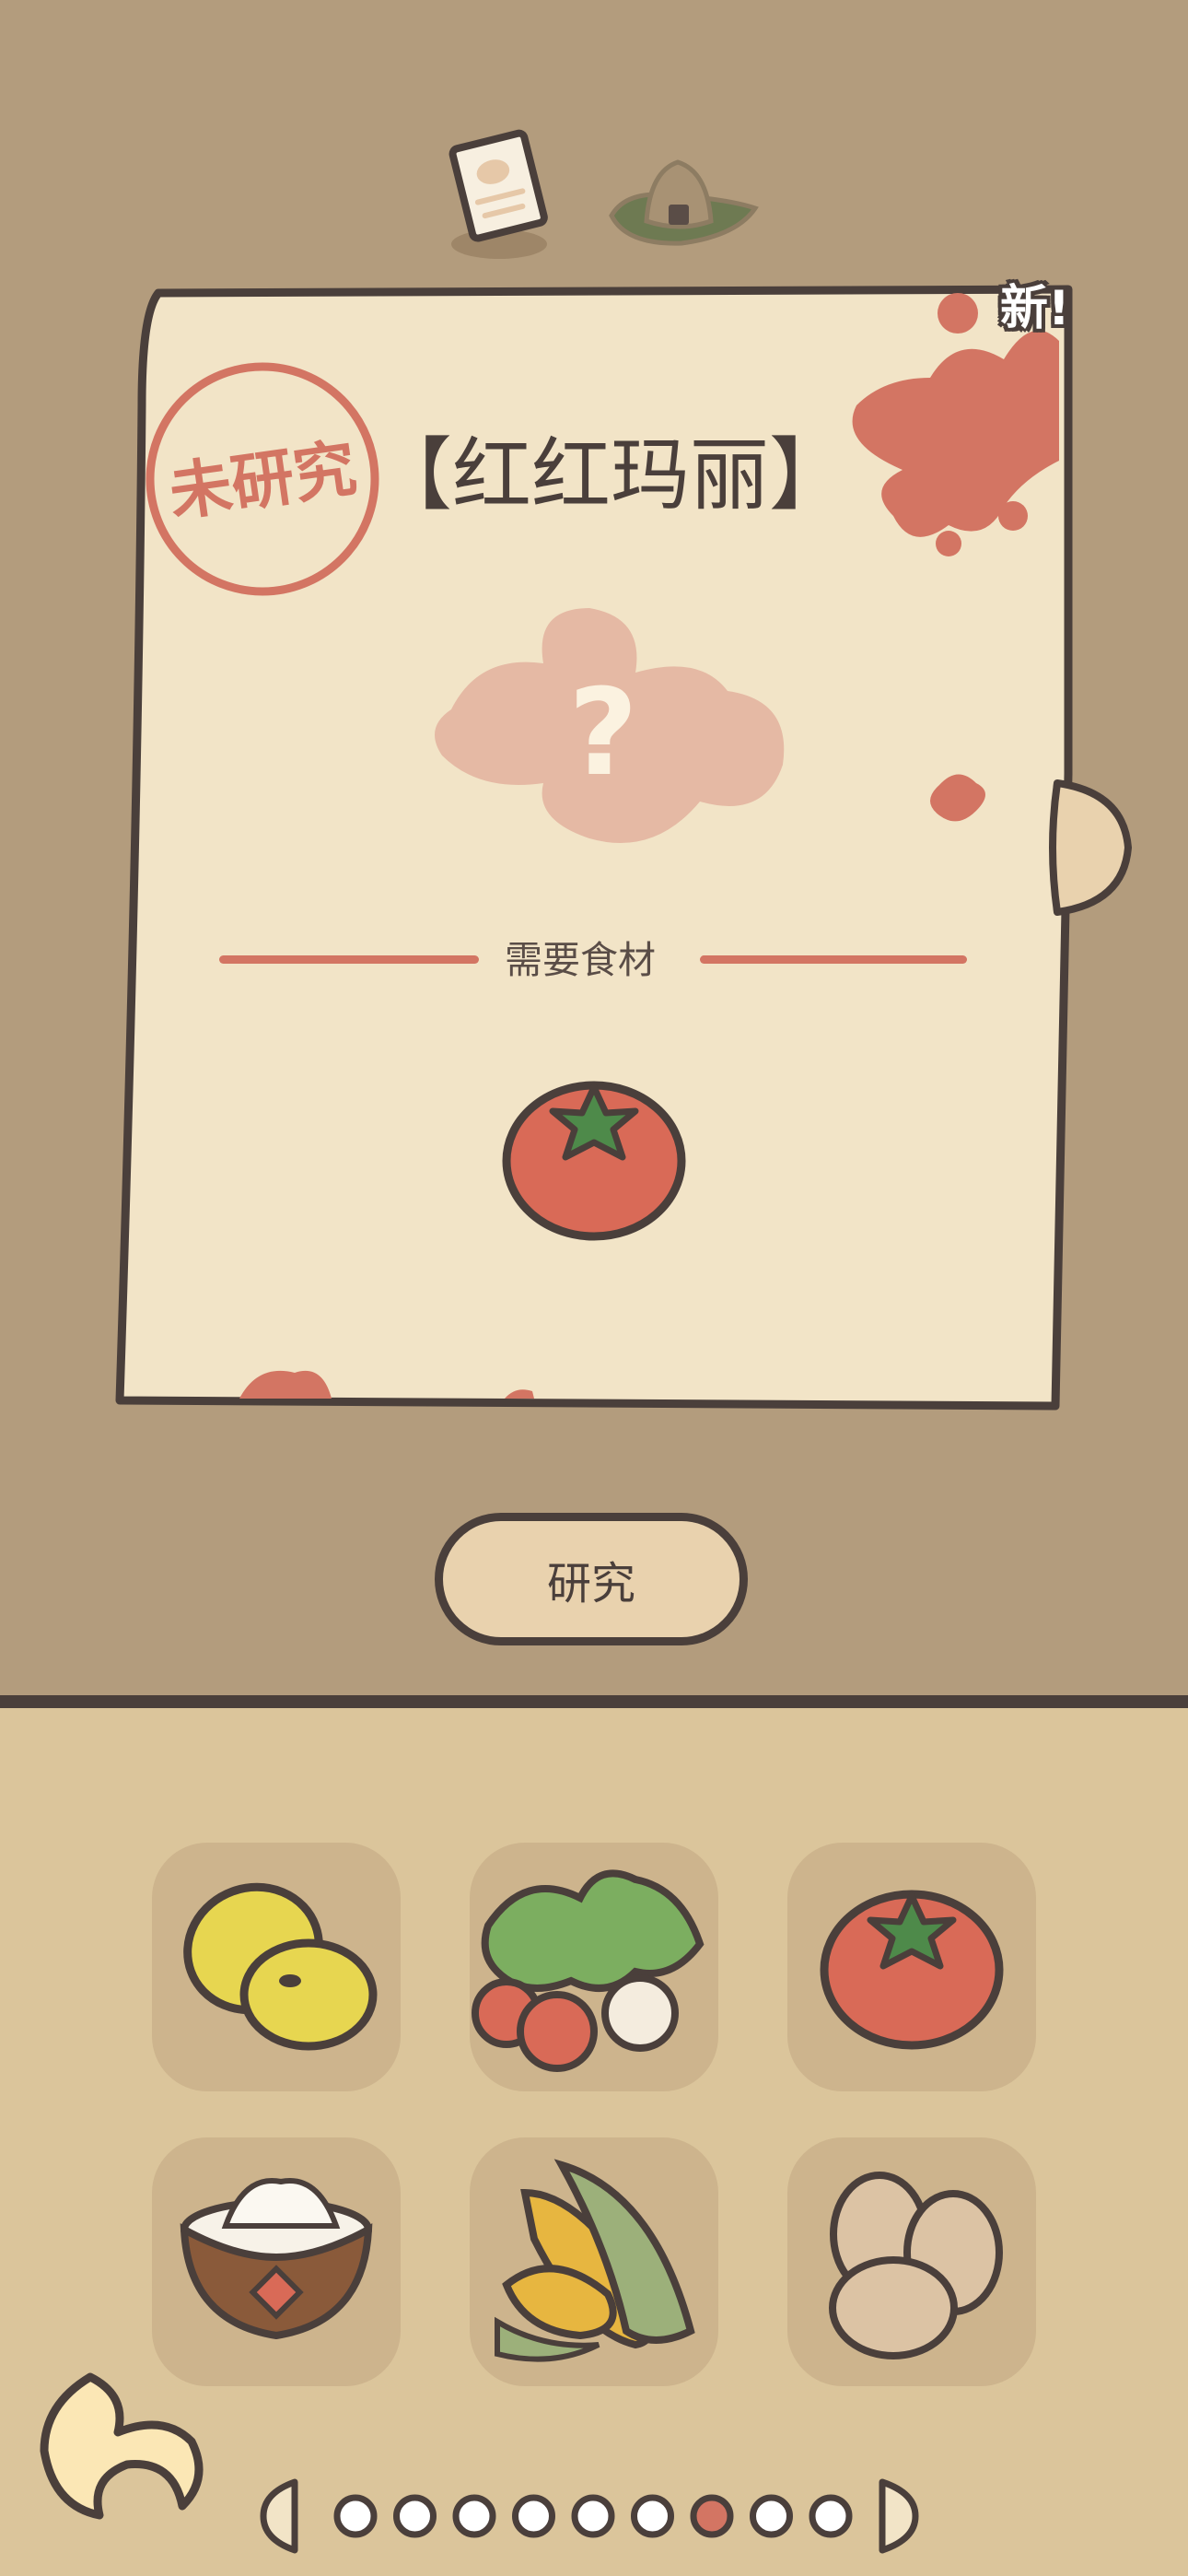 This screenshot has width=1188, height=2576. I want to click on pagination, so click(598, 2516).